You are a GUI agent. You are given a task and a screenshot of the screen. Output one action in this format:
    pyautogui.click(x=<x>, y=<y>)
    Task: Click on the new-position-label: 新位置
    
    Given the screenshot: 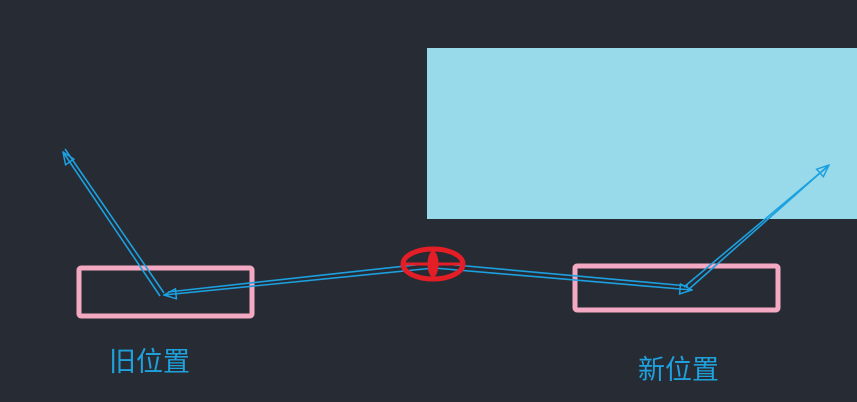 What is the action you would take?
    pyautogui.click(x=678, y=370)
    